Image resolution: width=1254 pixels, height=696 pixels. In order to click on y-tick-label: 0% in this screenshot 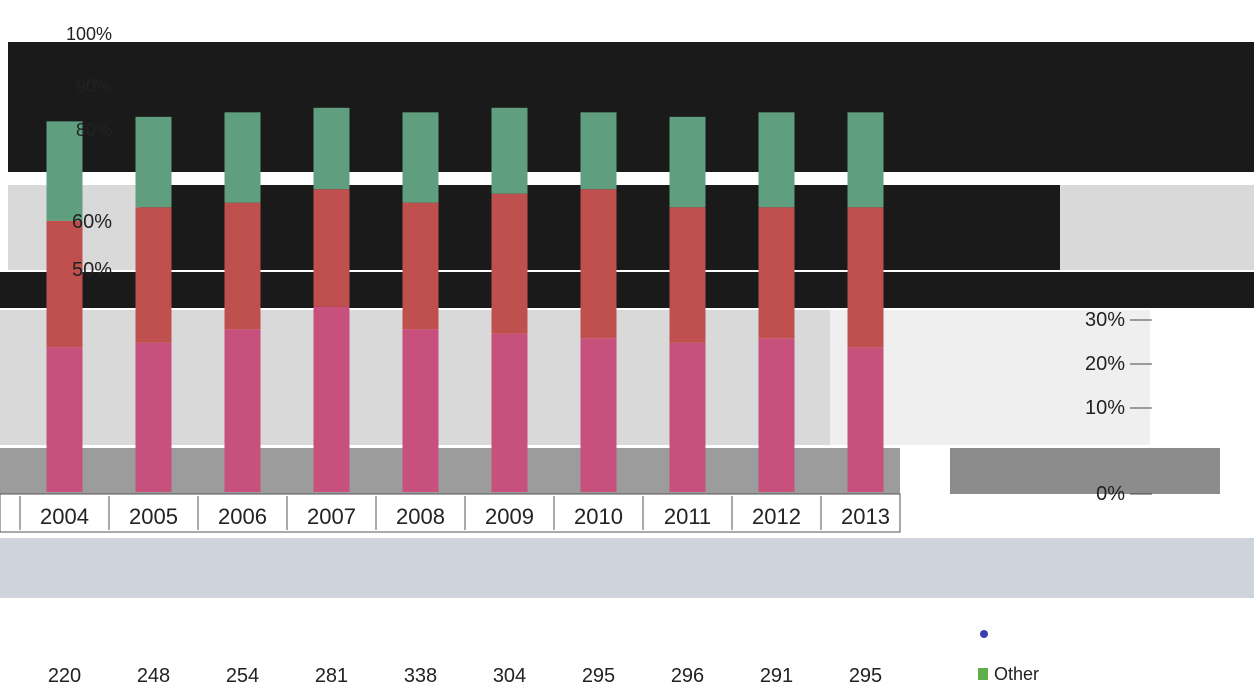, I will do `click(1110, 494)`.